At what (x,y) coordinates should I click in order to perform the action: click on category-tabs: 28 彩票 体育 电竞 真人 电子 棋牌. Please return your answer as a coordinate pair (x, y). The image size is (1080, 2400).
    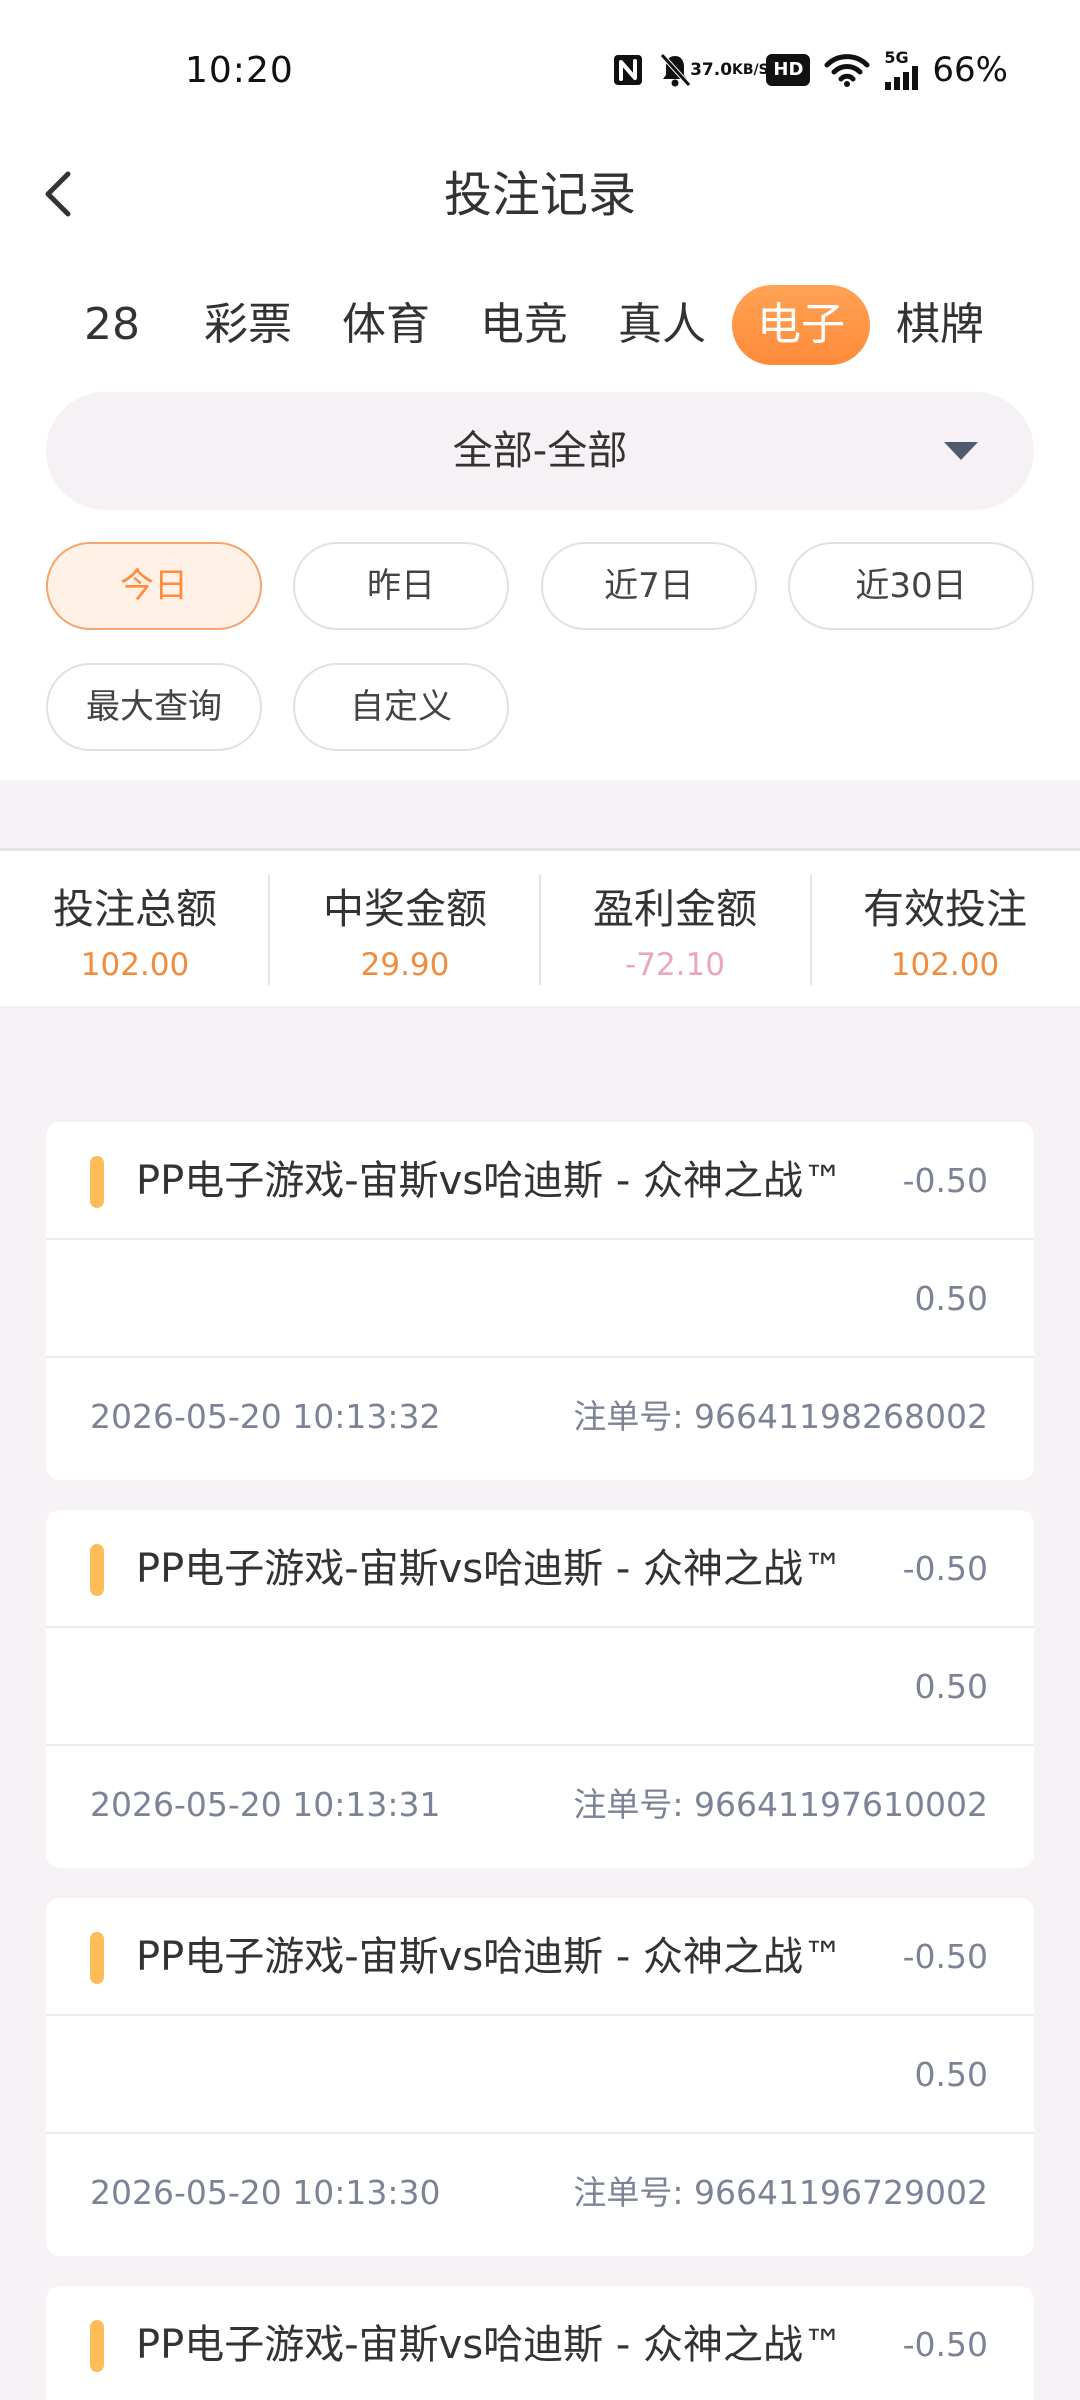
    Looking at the image, I should click on (540, 325).